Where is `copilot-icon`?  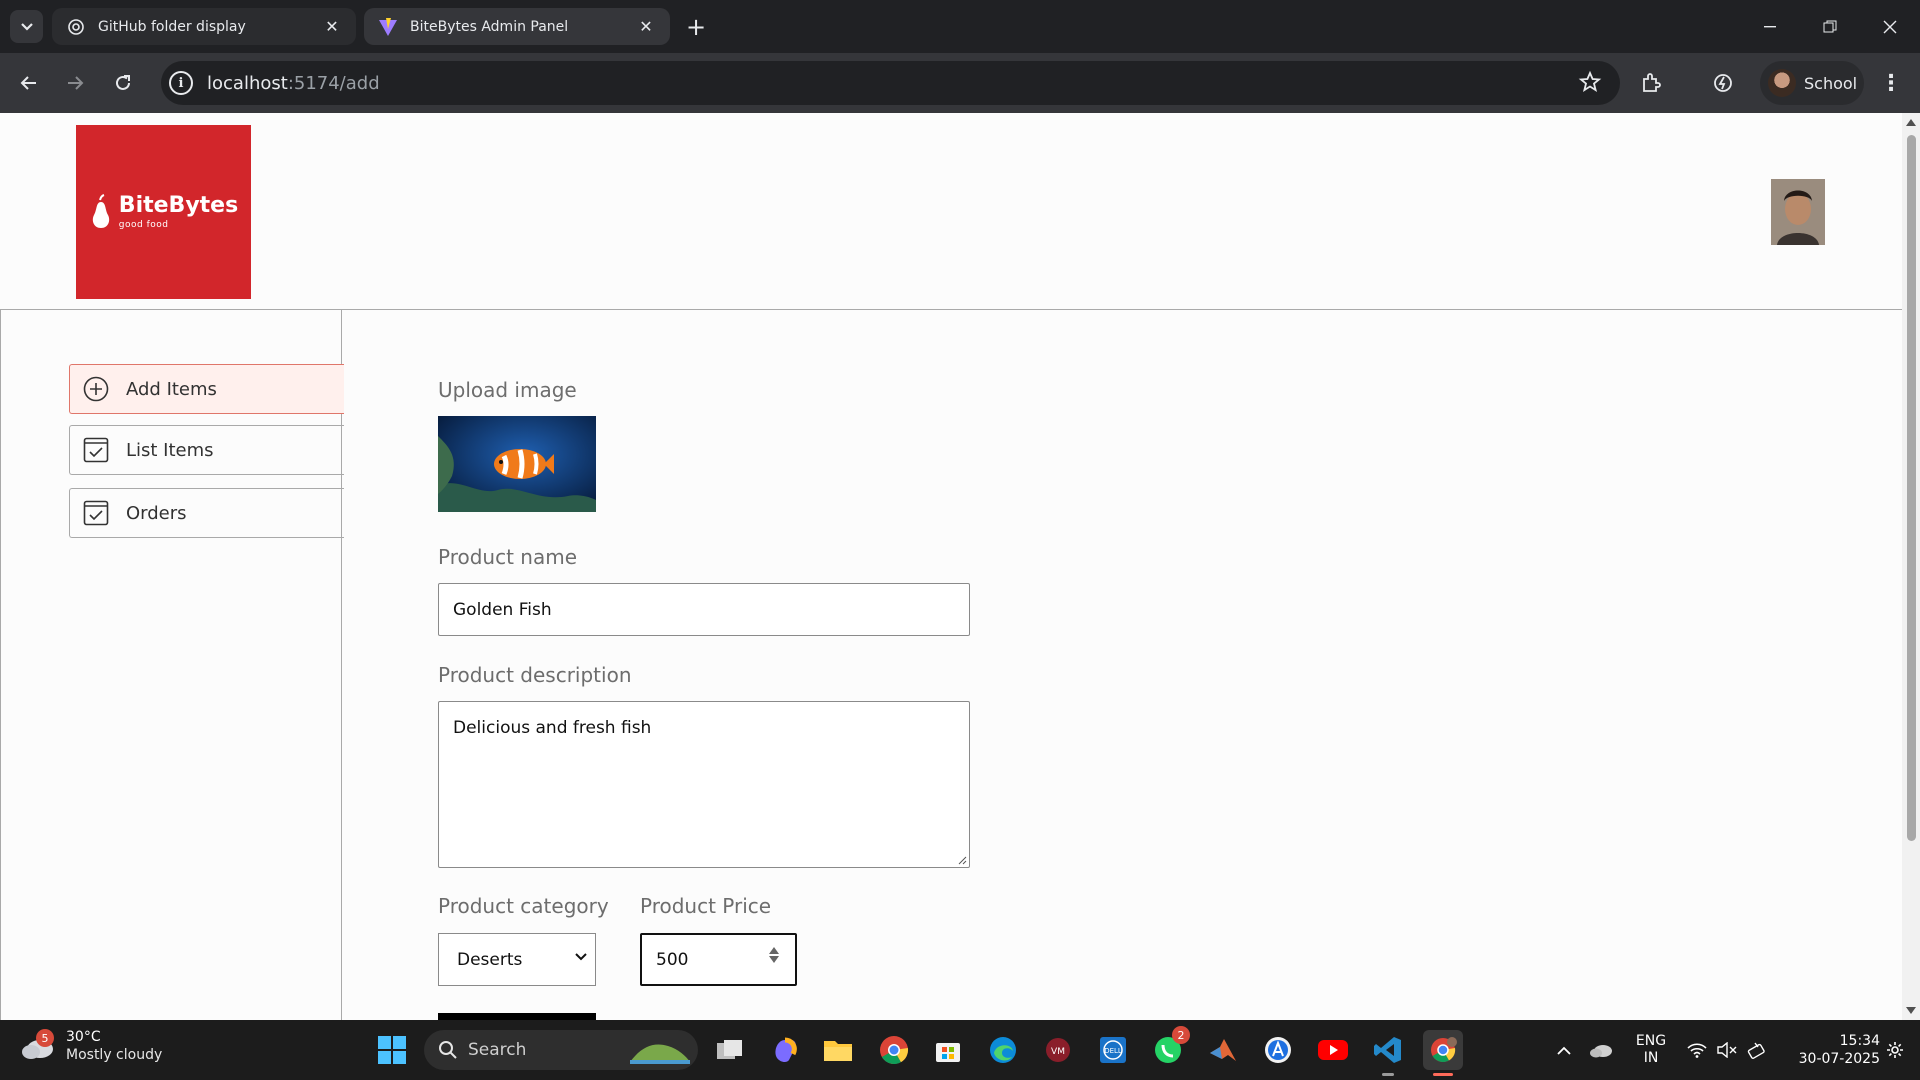
copilot-icon is located at coordinates (785, 1050).